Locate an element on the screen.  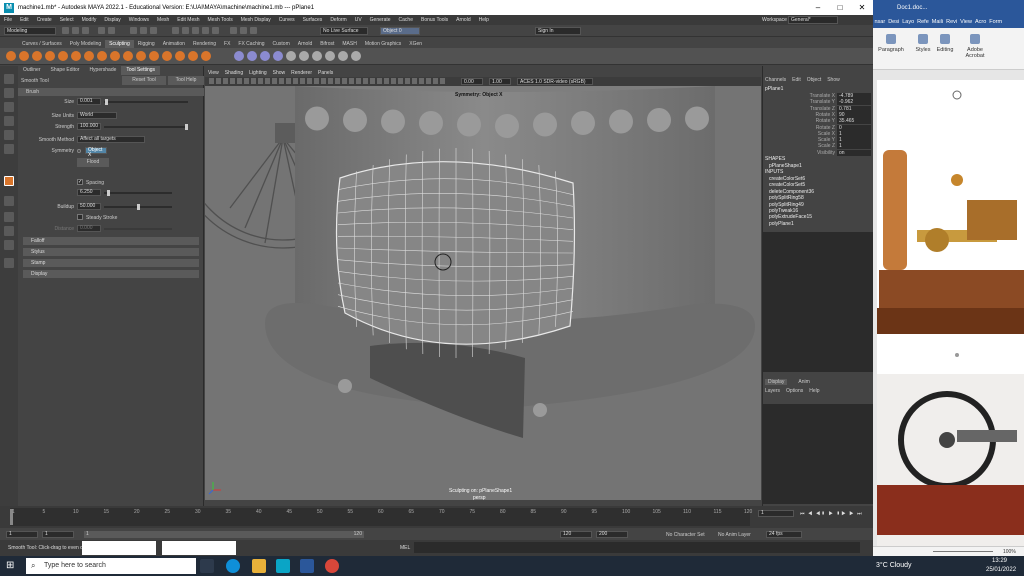
menu-select: Select is located at coordinates (67, 20).